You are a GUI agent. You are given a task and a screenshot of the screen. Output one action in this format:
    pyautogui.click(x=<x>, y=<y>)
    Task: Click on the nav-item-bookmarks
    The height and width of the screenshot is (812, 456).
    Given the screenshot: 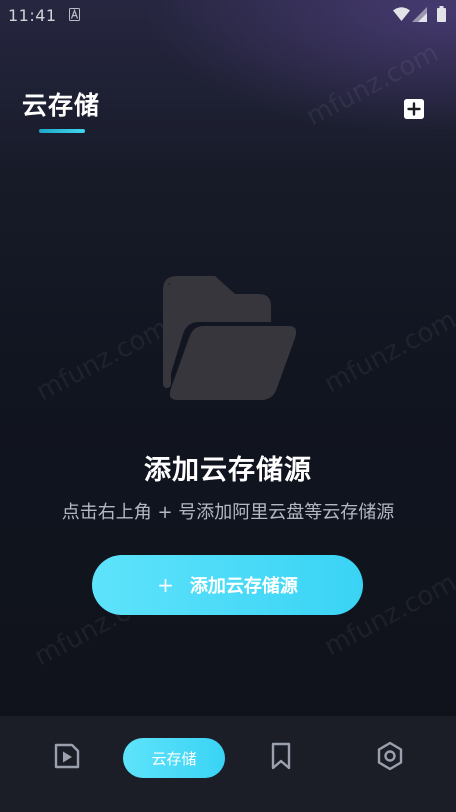 What is the action you would take?
    pyautogui.click(x=281, y=756)
    